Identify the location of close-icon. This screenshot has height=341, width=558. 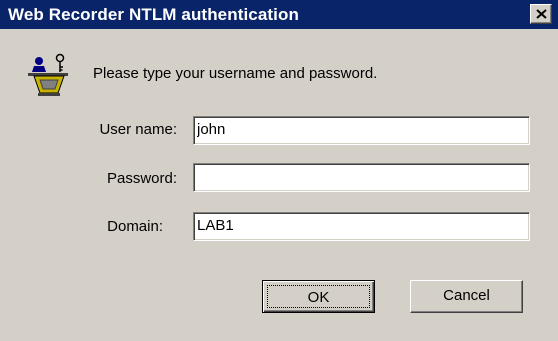
(541, 14).